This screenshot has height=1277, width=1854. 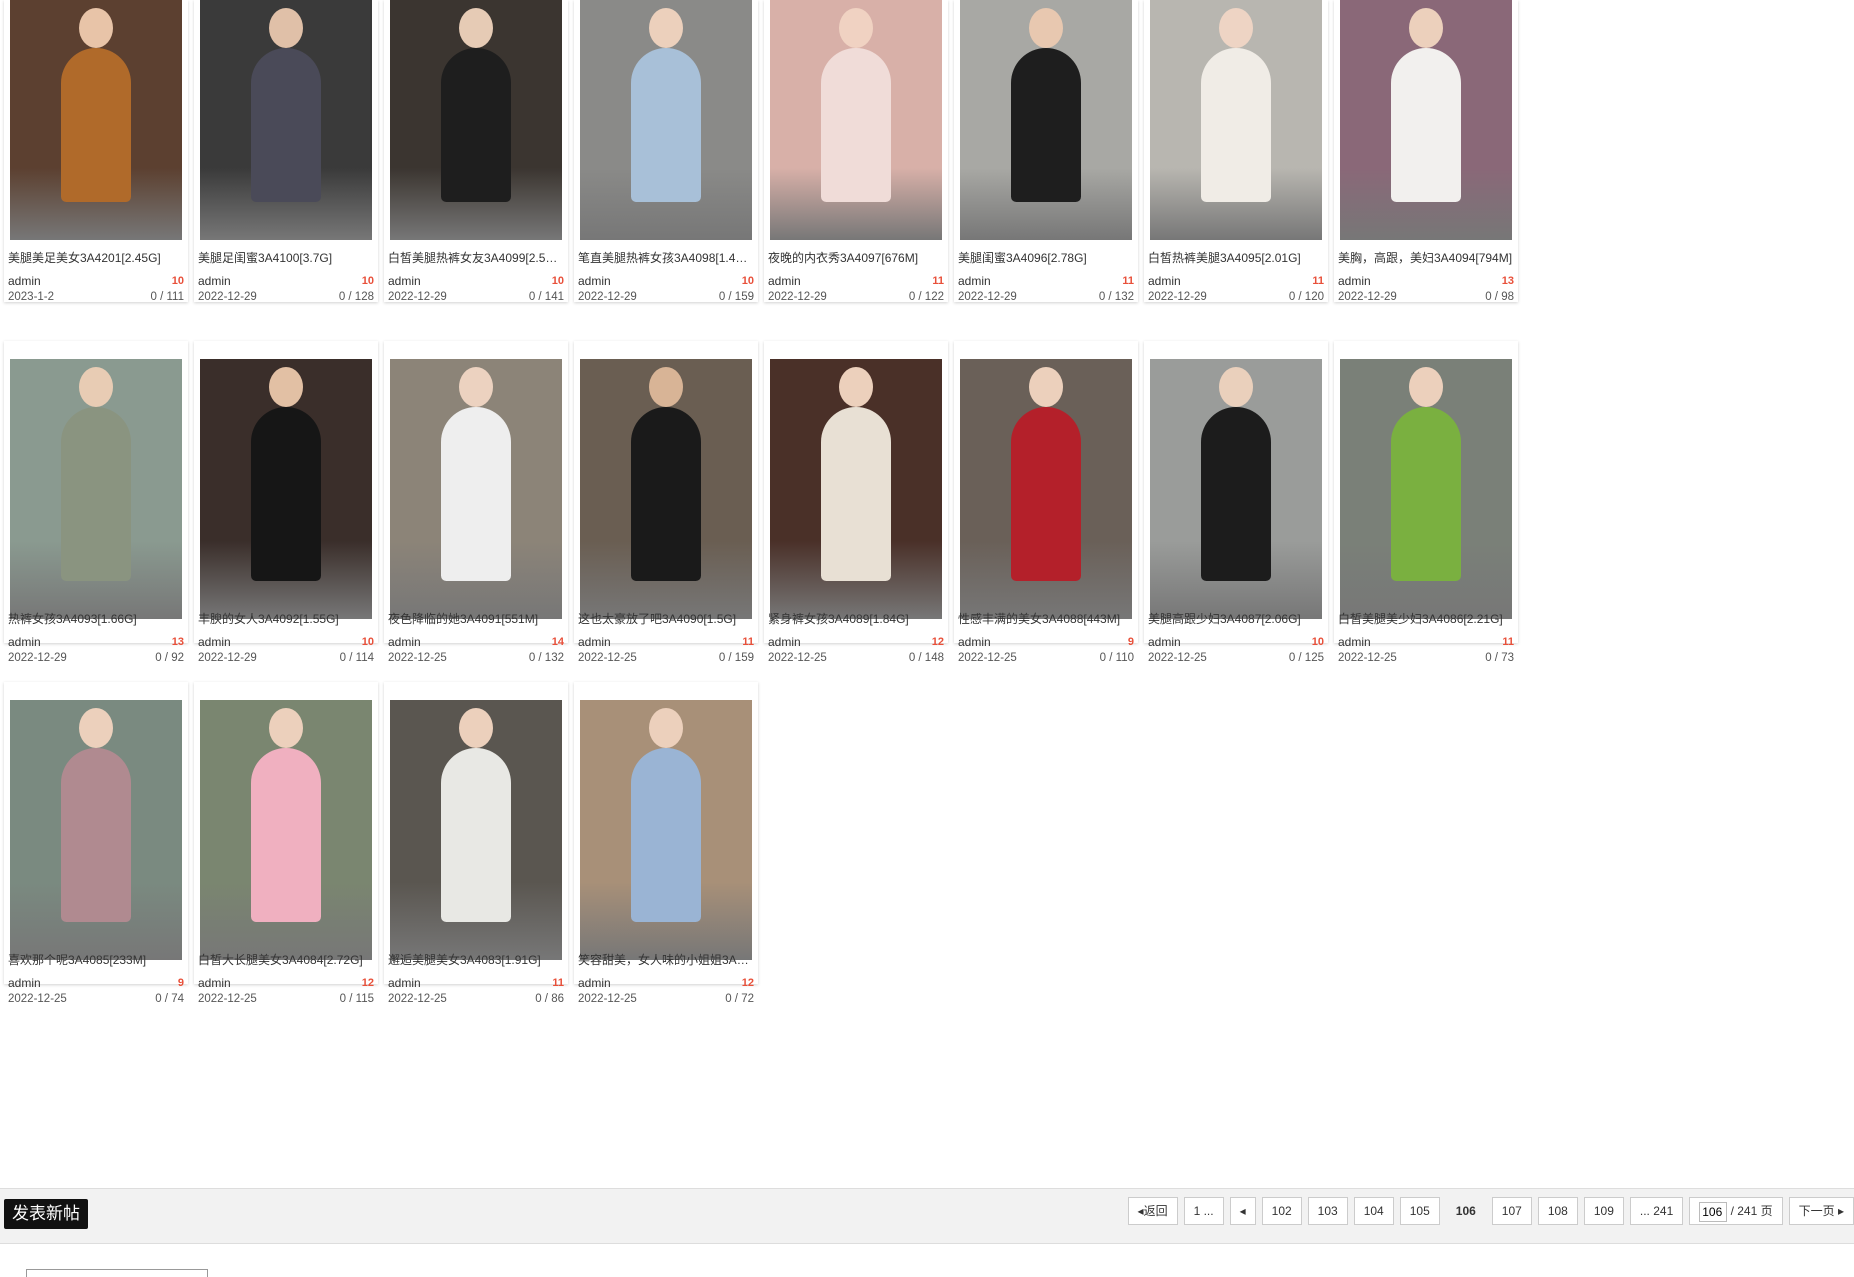 I want to click on new-post-button: 发表新帖, so click(x=46, y=1214).